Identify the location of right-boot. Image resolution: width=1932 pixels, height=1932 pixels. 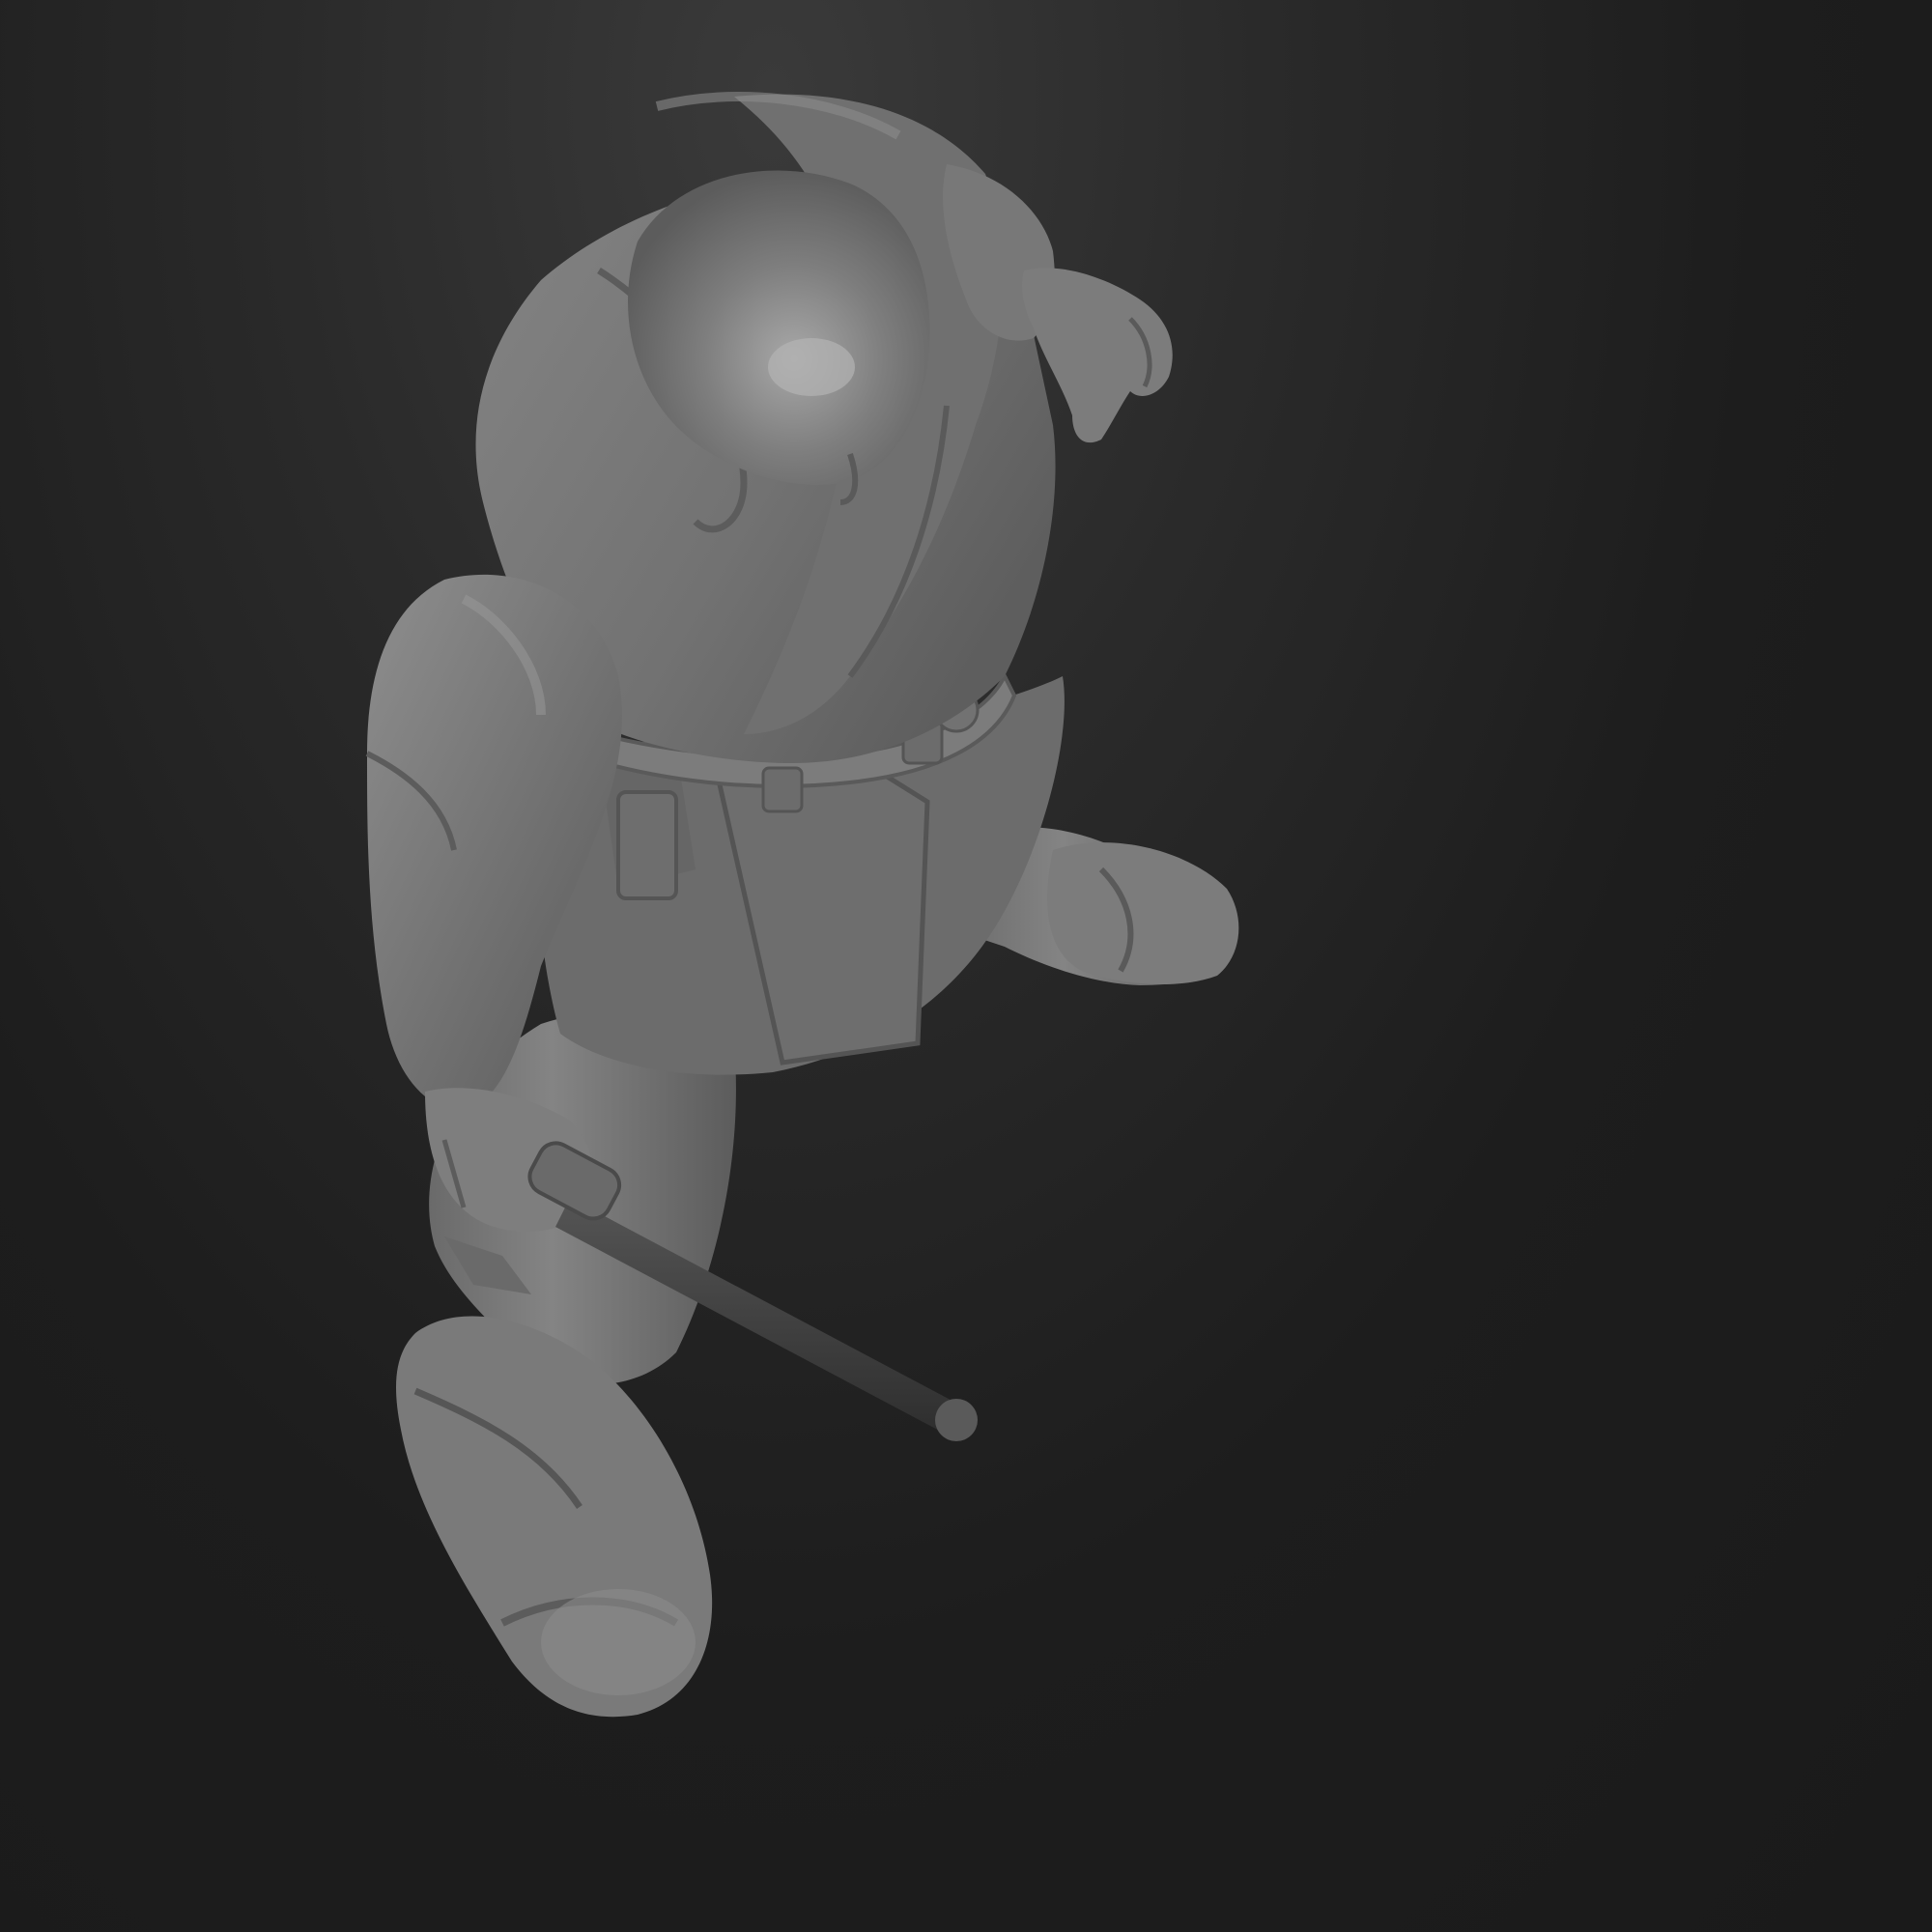
(1143, 913).